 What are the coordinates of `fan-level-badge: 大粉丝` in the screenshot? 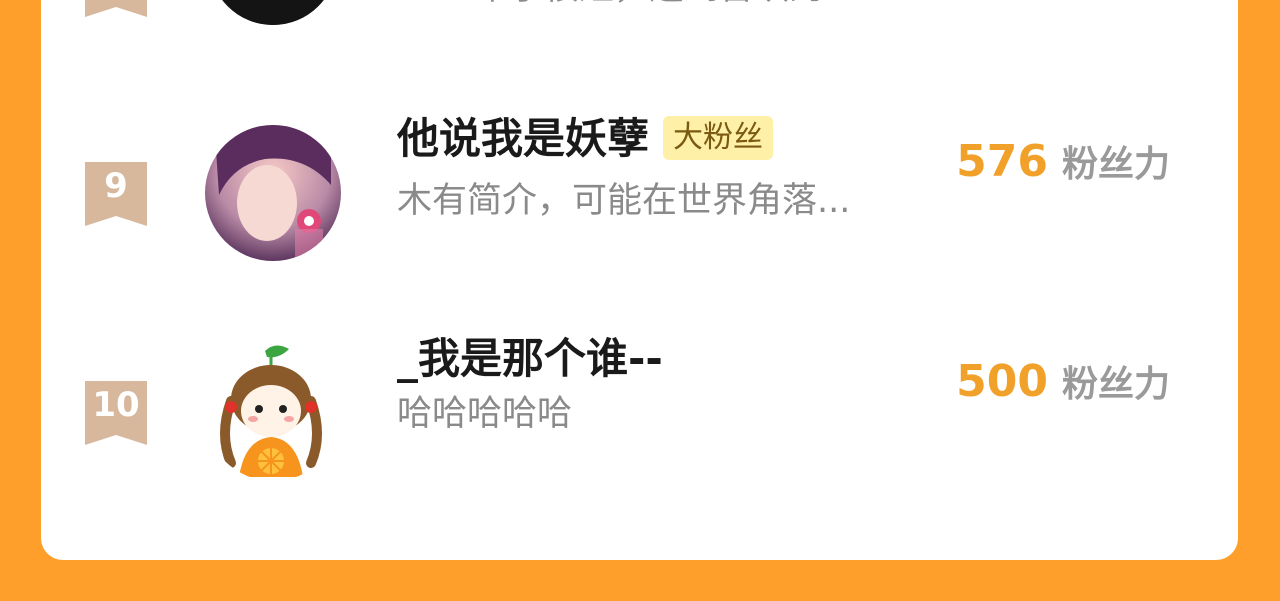 It's located at (718, 138).